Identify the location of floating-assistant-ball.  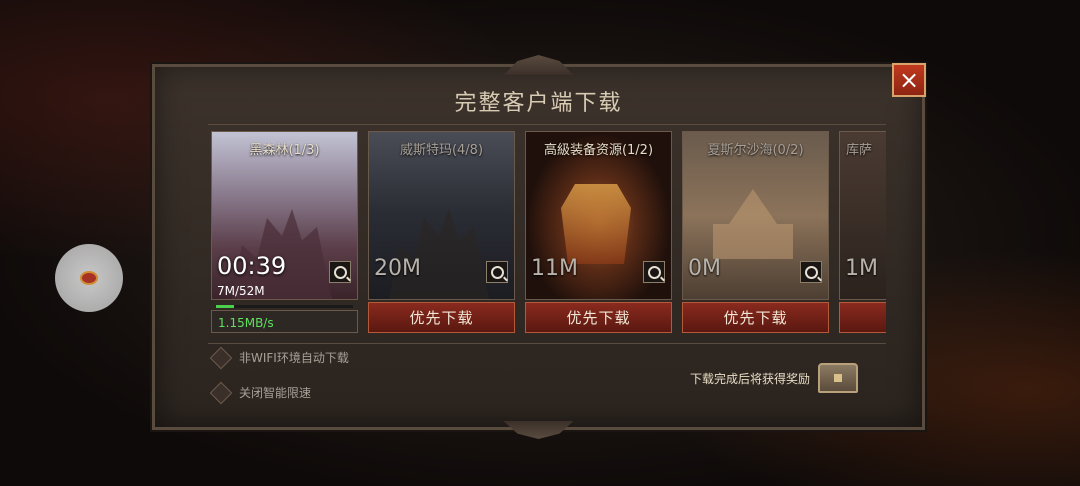
(89, 278).